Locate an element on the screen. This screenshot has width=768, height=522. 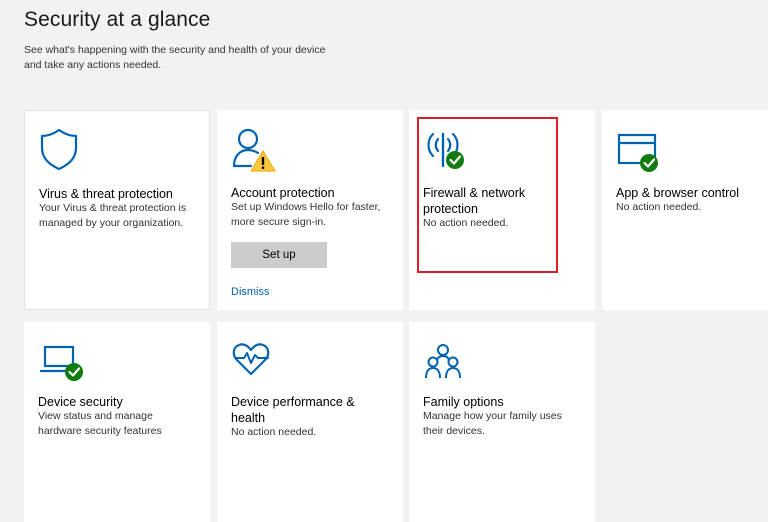
laptop-icon is located at coordinates (64, 362).